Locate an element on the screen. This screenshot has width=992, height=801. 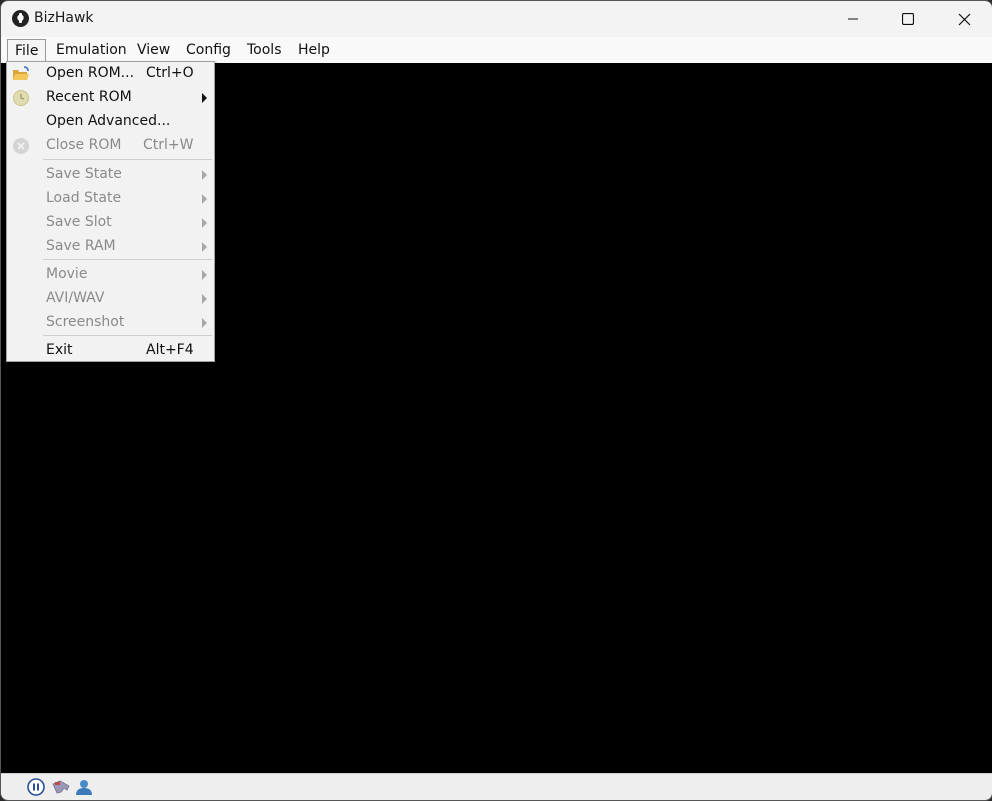
controller-icon is located at coordinates (61, 787).